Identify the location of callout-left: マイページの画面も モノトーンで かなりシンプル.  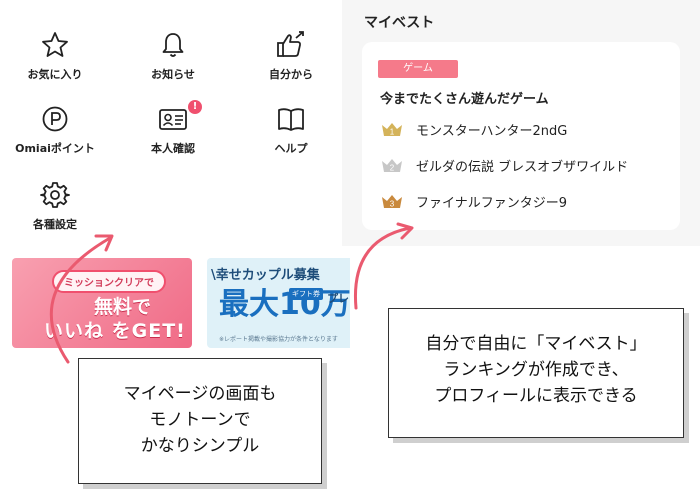
(200, 421).